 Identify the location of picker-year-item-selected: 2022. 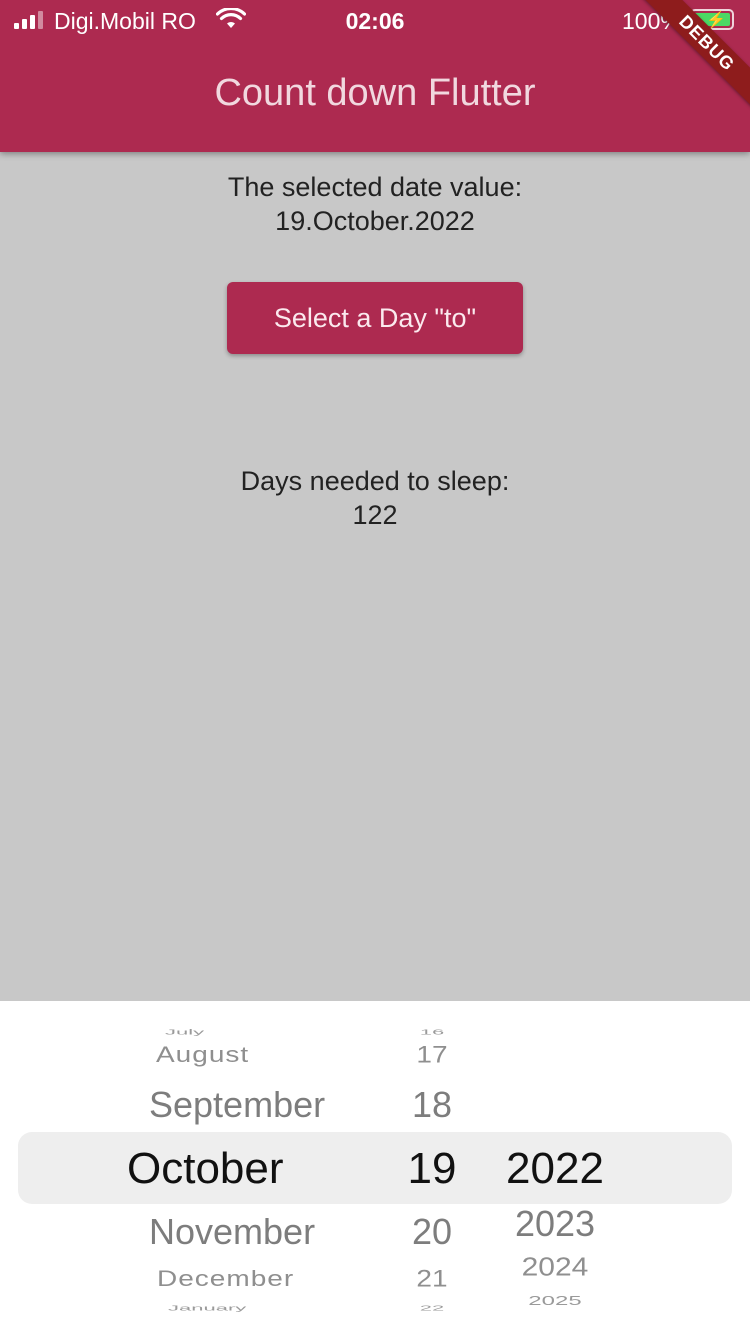
(555, 1169).